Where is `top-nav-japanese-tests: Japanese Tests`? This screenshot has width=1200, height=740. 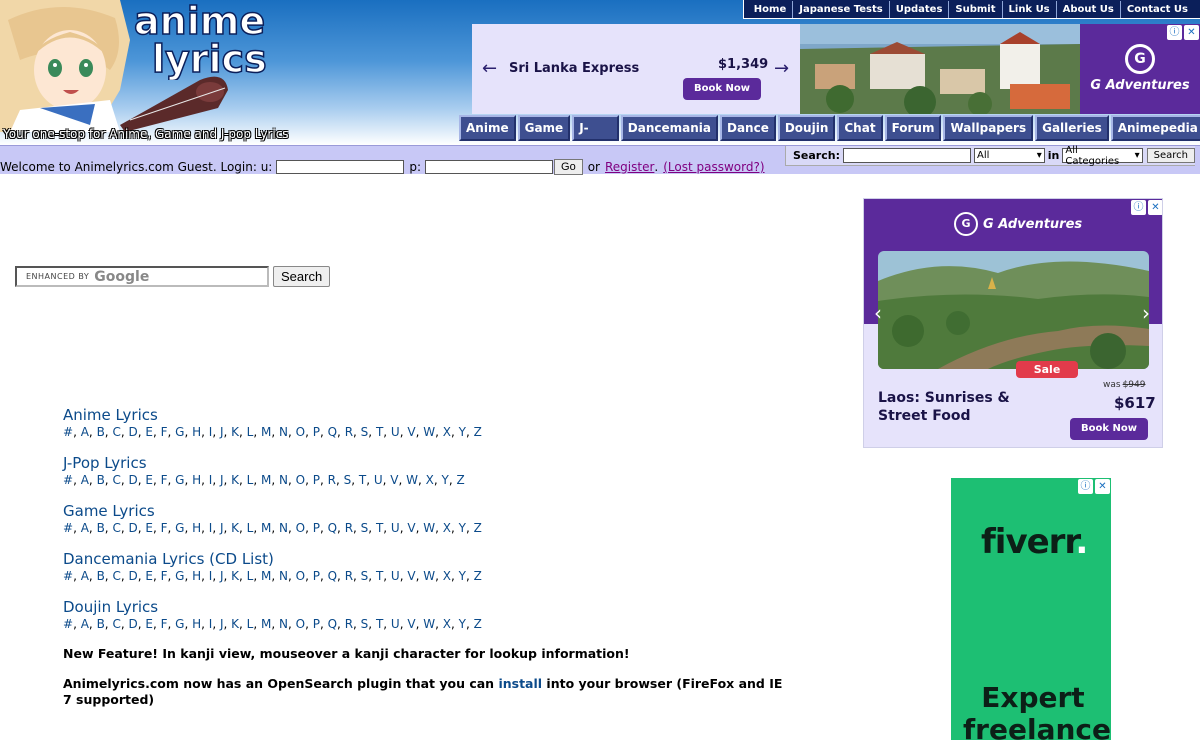 top-nav-japanese-tests: Japanese Tests is located at coordinates (840, 9).